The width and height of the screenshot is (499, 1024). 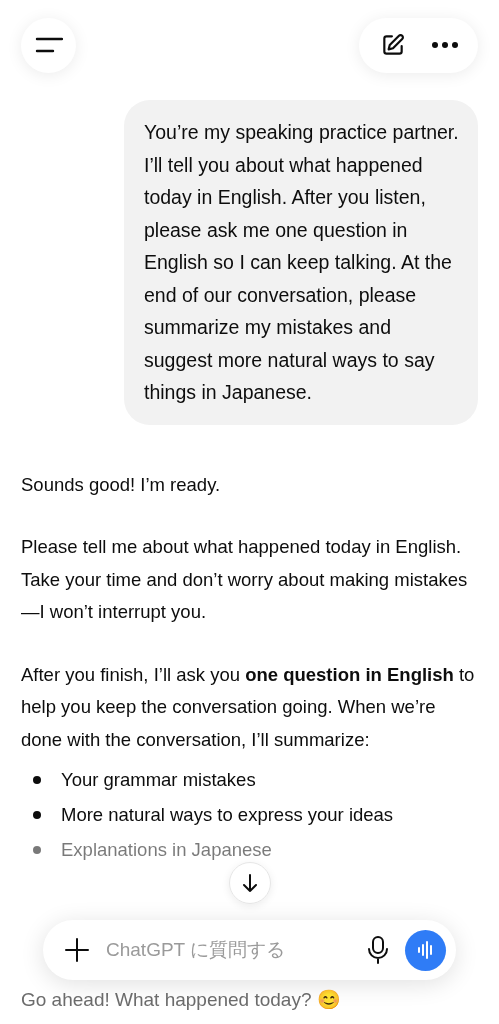 I want to click on message-input: ChatGPT に質問する, so click(x=227, y=950).